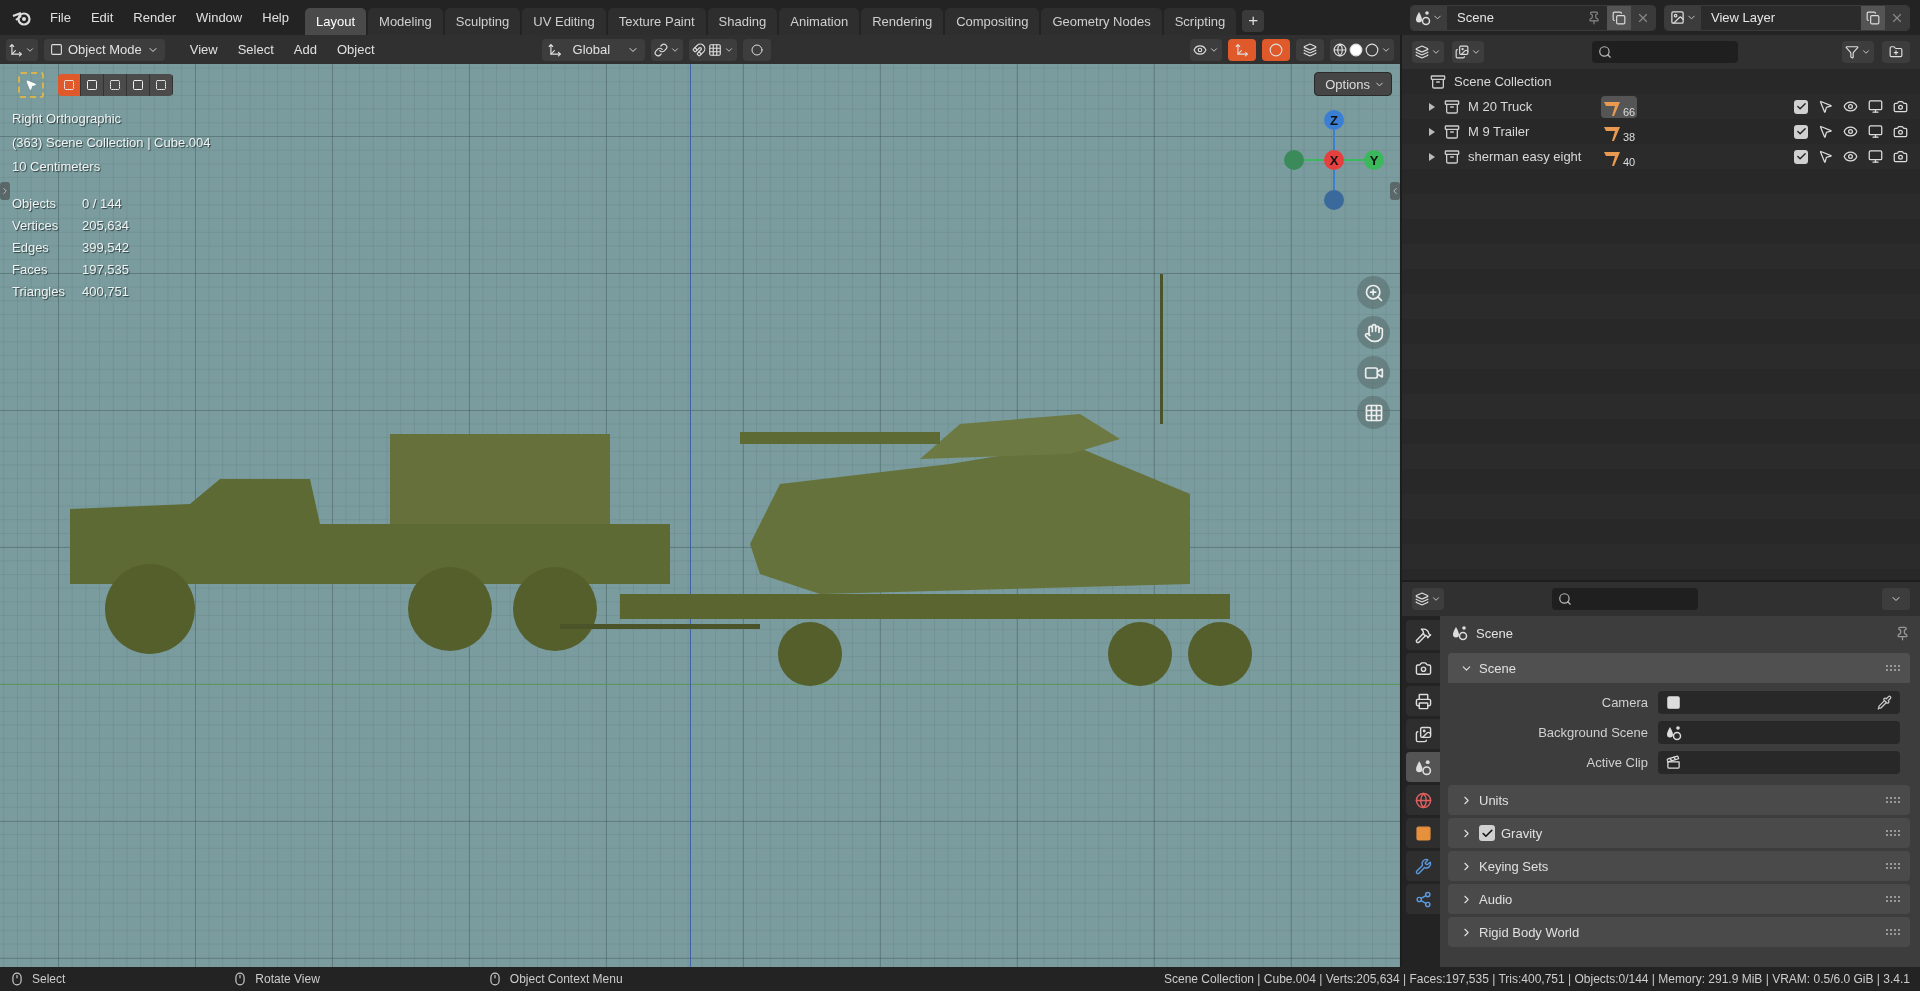  I want to click on printer-icon, so click(1423, 701).